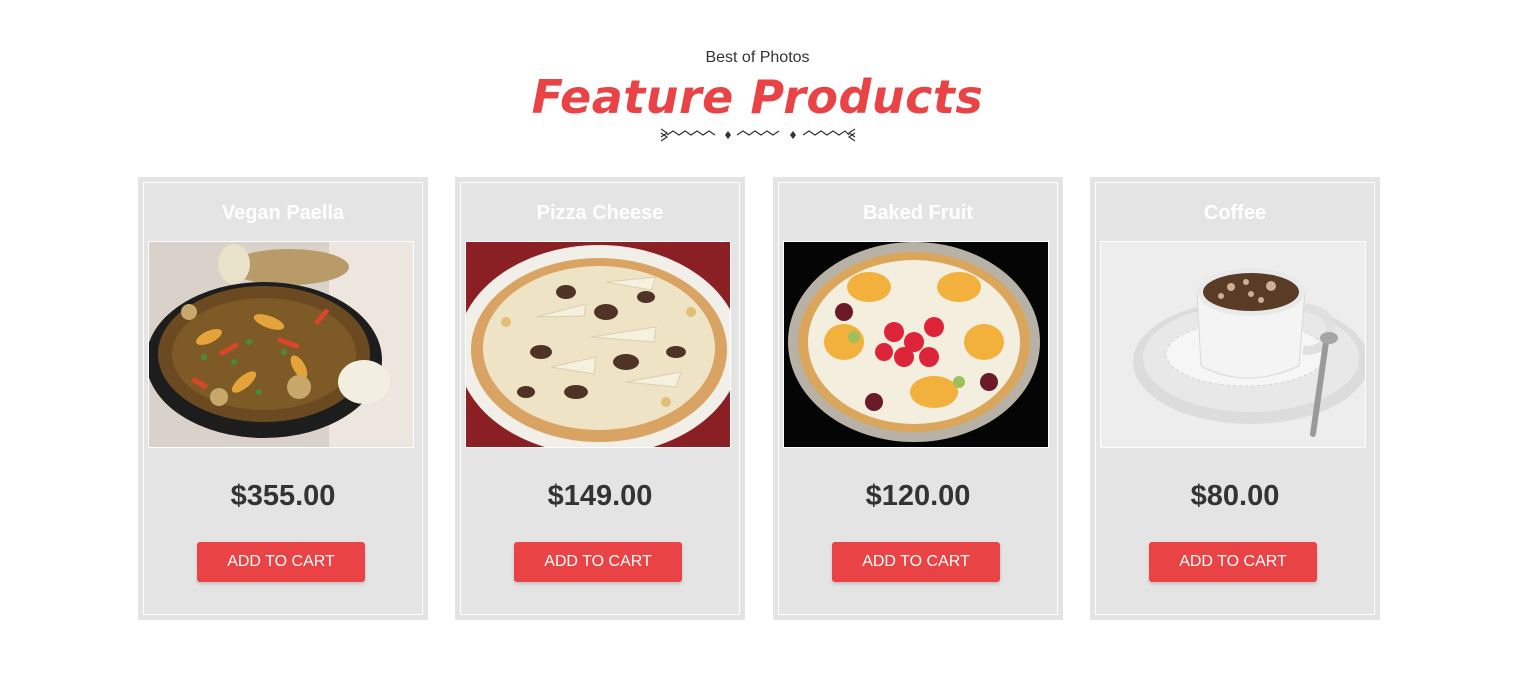 The image size is (1515, 688). I want to click on product-price: $355.00, so click(283, 496).